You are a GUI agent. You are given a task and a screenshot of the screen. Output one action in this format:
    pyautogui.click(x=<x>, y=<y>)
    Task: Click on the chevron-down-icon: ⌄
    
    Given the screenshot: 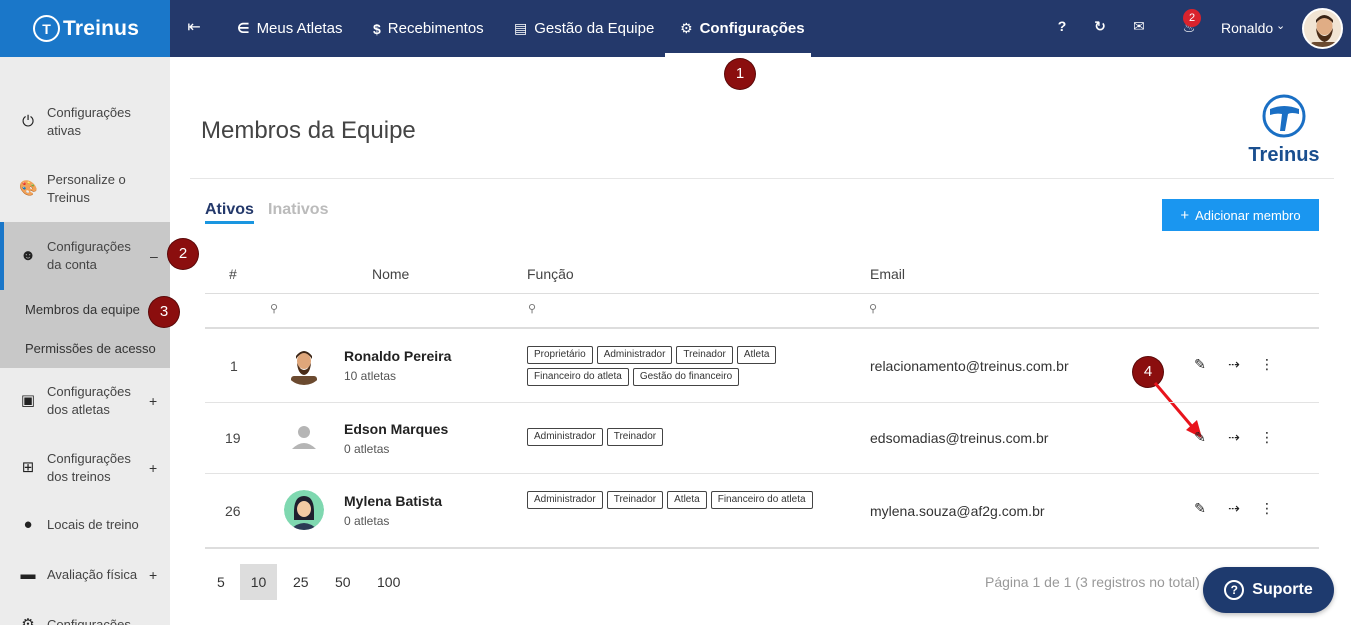 What is the action you would take?
    pyautogui.click(x=1280, y=25)
    